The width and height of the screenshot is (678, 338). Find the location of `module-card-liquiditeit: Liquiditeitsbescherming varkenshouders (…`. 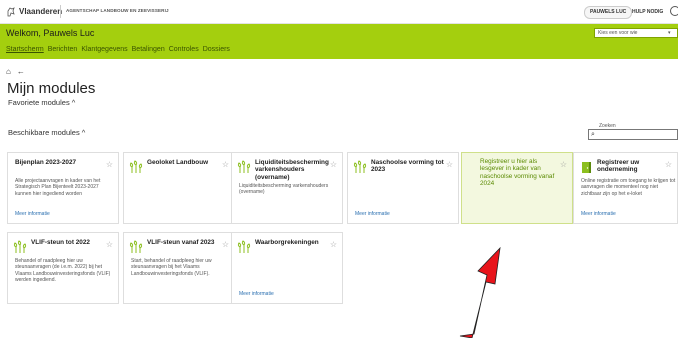

module-card-liquiditeit: Liquiditeitsbescherming varkenshouders (… is located at coordinates (287, 188).